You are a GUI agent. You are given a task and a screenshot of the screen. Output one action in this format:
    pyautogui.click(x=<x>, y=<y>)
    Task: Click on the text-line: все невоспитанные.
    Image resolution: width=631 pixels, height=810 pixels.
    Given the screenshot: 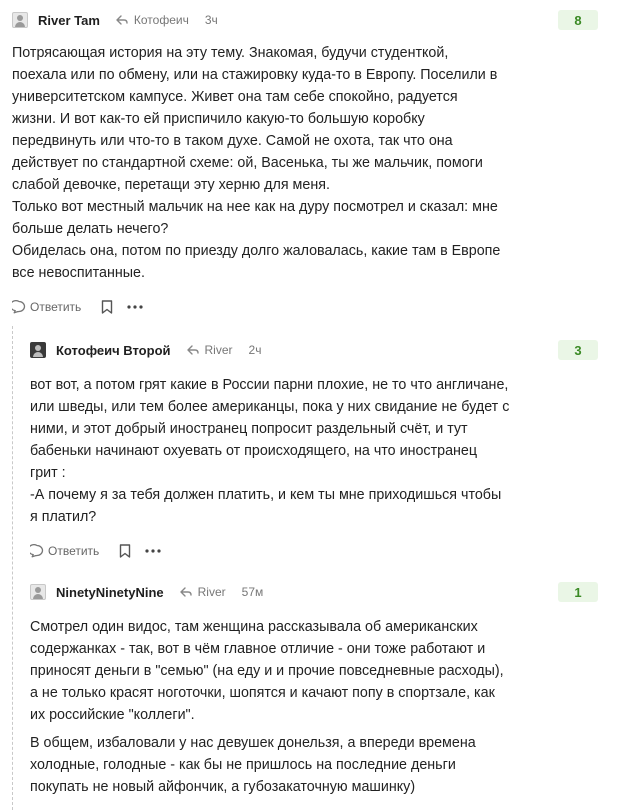 What is the action you would take?
    pyautogui.click(x=78, y=273)
    